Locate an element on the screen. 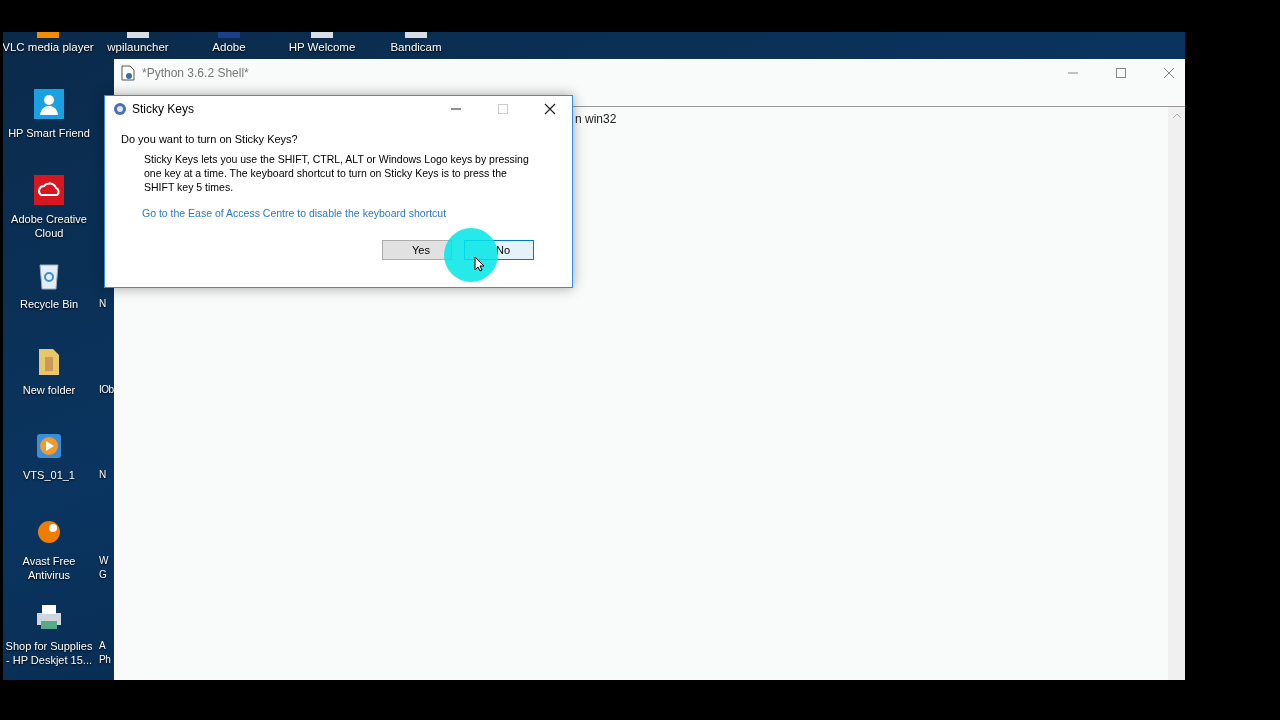 Image resolution: width=1280 pixels, height=720 pixels. icon-label: IOb is located at coordinates (107, 389).